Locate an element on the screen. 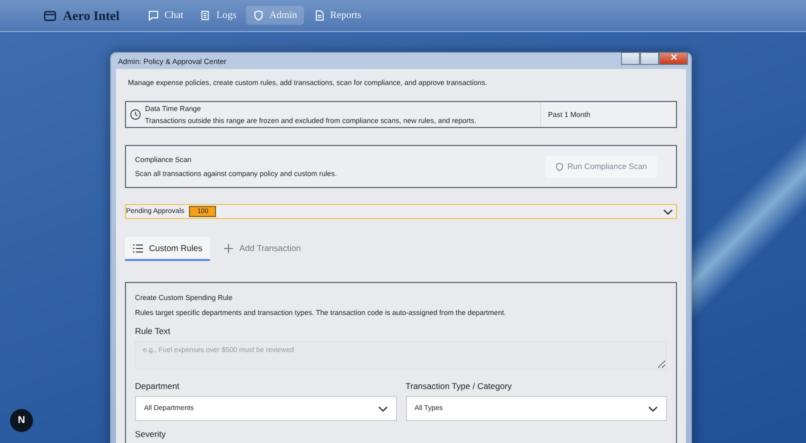 The image size is (806, 443). dev-badge: N is located at coordinates (21, 420).